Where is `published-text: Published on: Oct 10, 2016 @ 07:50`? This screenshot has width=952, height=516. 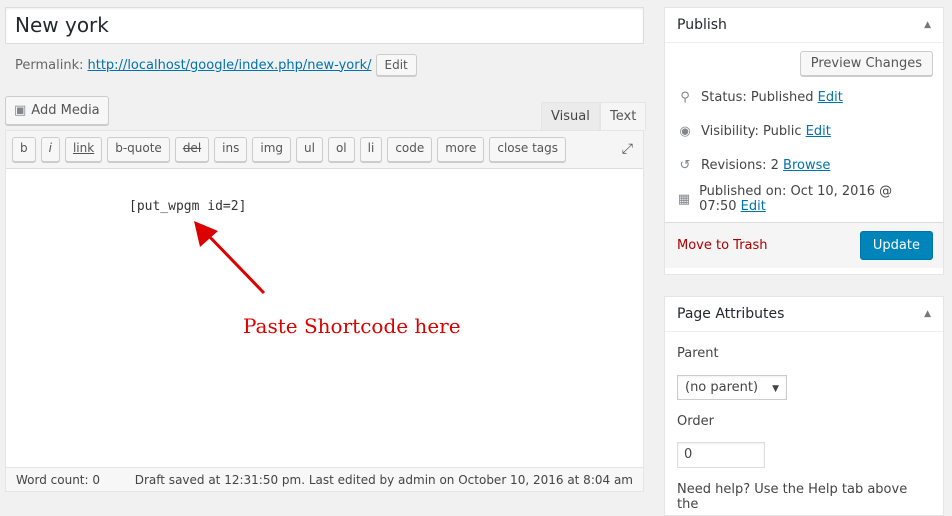 published-text: Published on: Oct 10, 2016 @ 07:50 is located at coordinates (796, 199).